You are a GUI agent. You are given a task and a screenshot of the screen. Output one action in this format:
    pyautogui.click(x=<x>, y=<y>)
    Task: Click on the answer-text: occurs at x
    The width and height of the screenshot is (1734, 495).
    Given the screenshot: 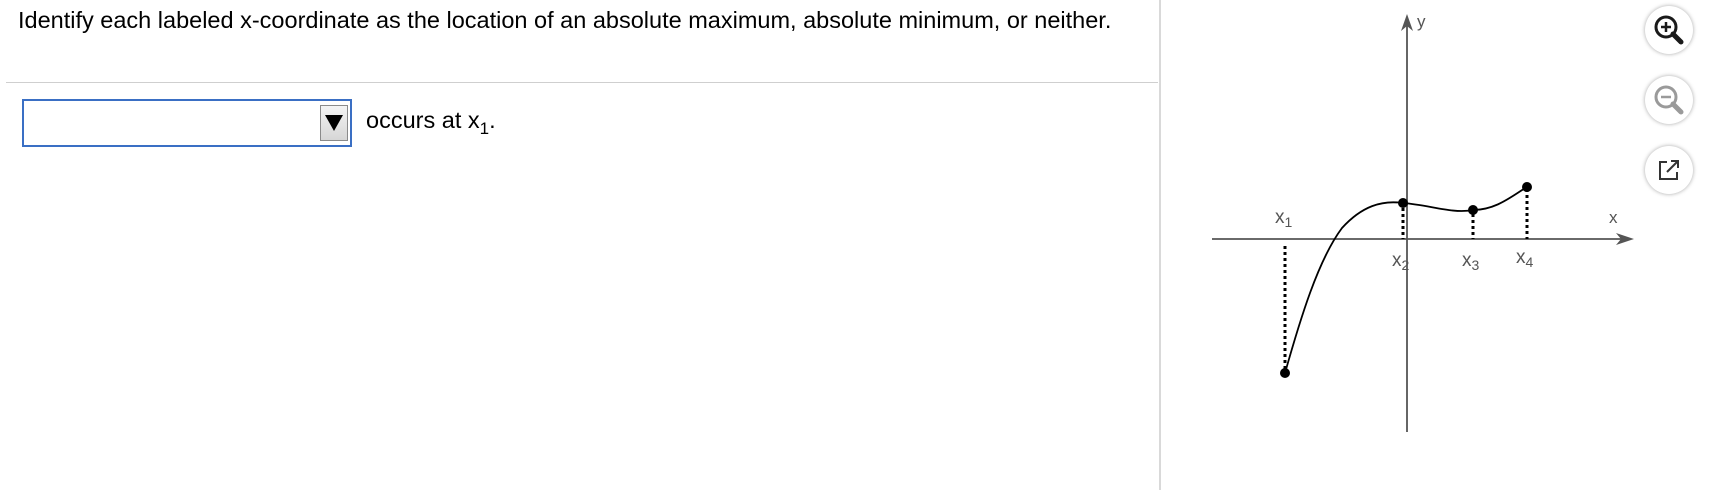 What is the action you would take?
    pyautogui.click(x=423, y=120)
    